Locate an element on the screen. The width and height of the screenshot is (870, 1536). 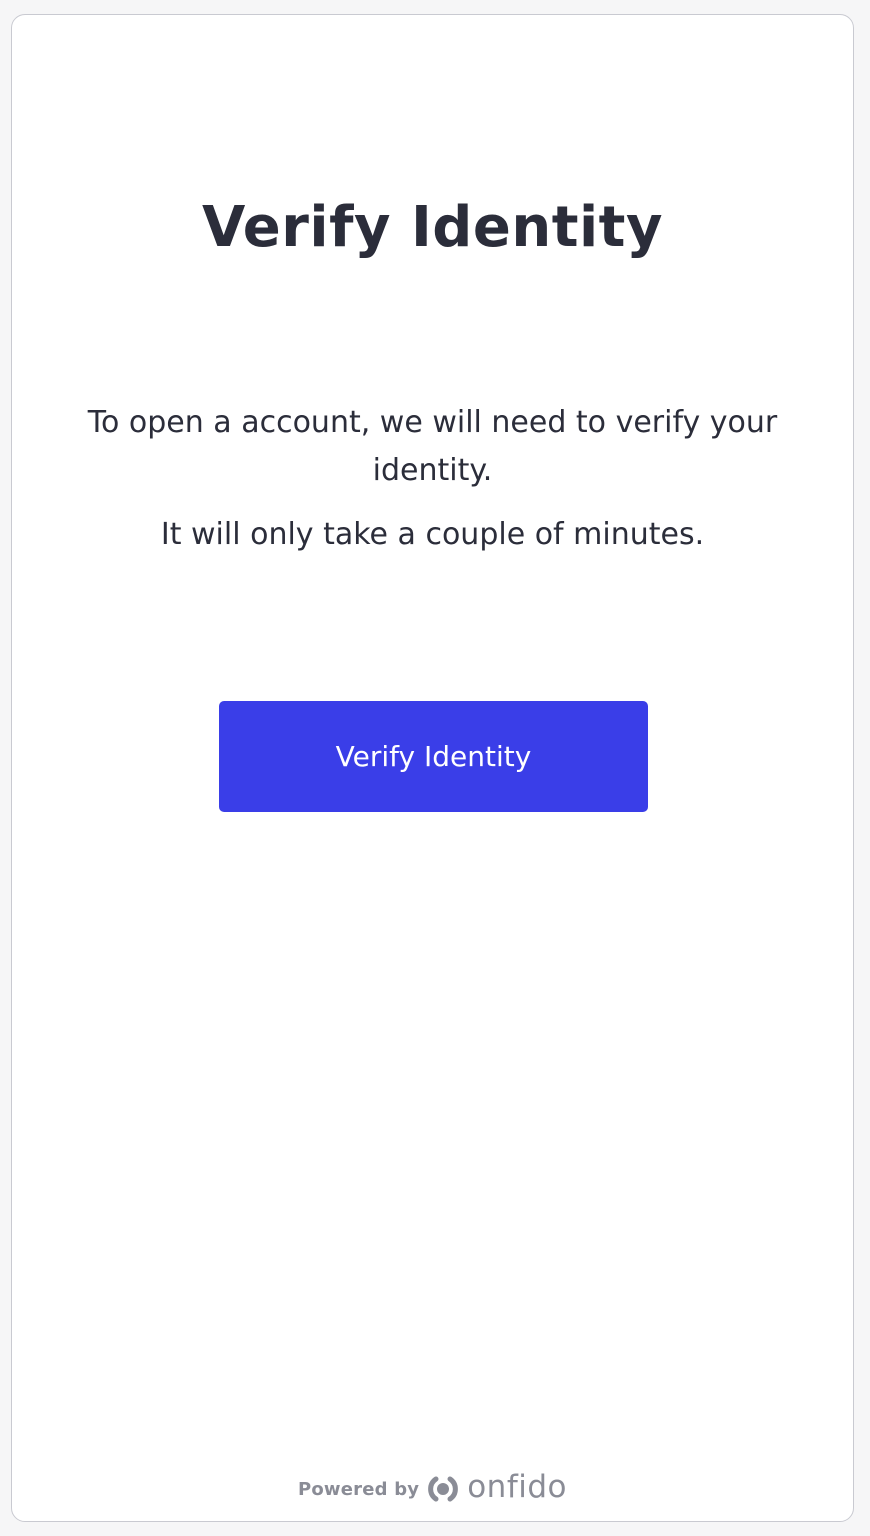
description-line-2: It will only take a couple of minutes. is located at coordinates (432, 534).